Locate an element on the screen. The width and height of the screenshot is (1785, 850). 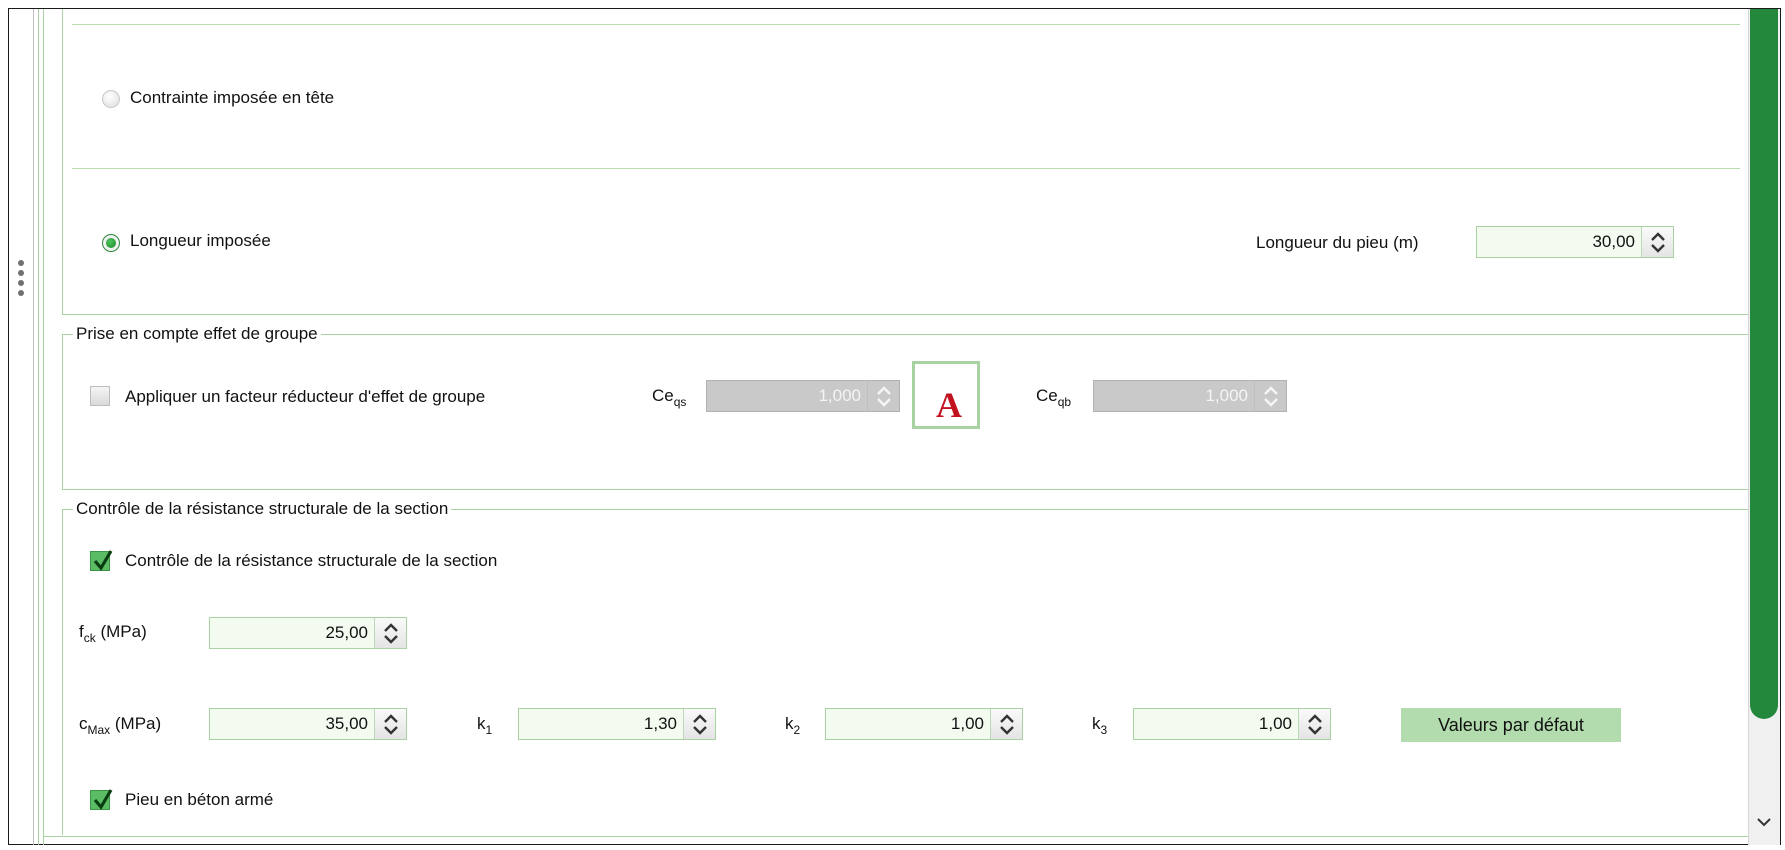
svg-text: A is located at coordinates (949, 405).